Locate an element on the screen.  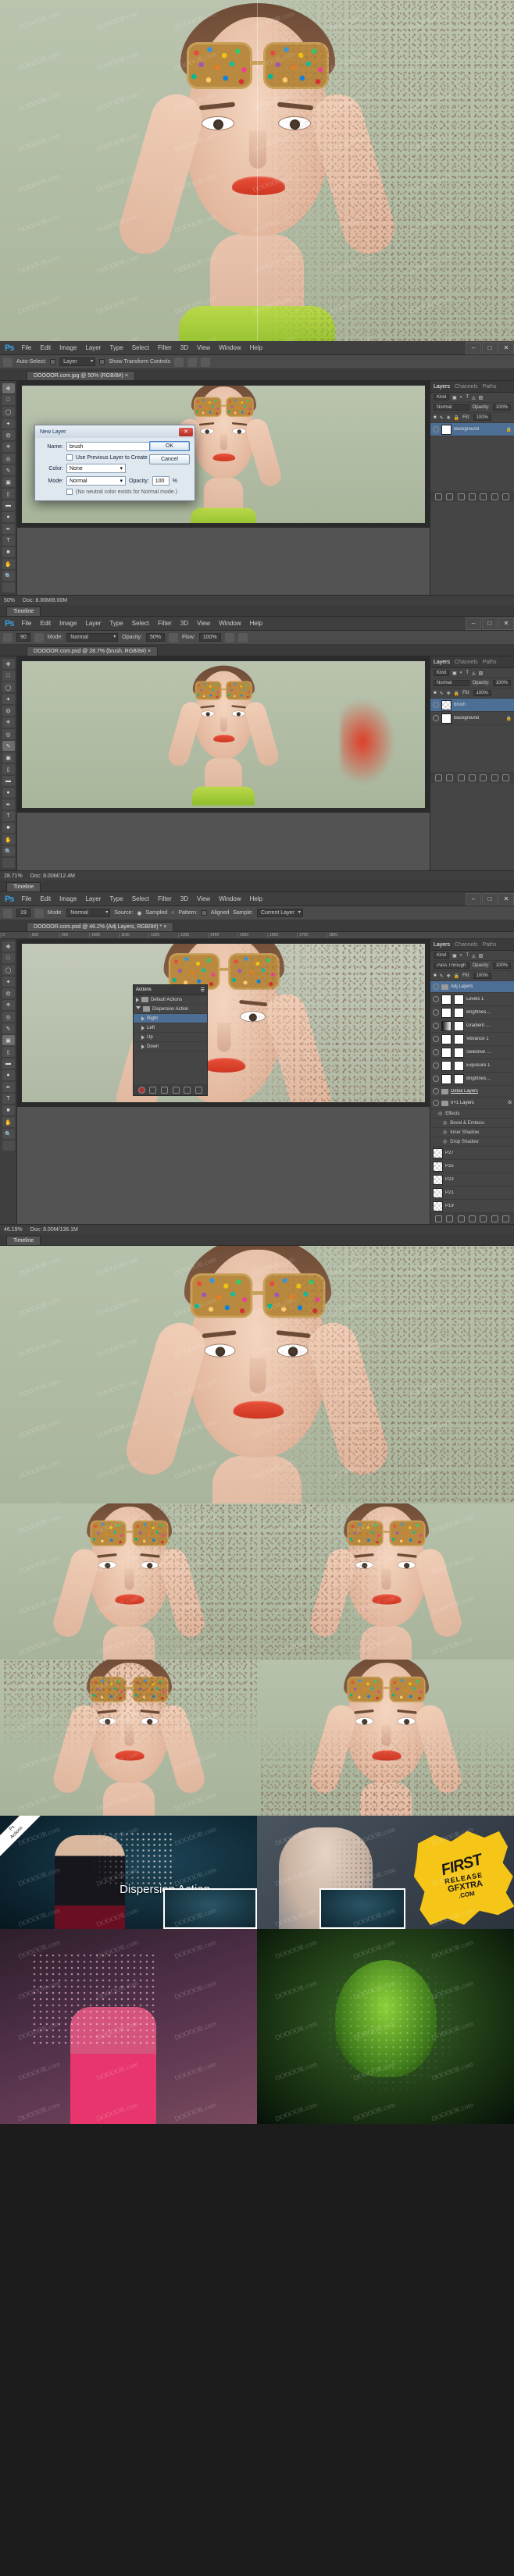
tool-hand-icon: ✋ is located at coordinates (8, 1122).